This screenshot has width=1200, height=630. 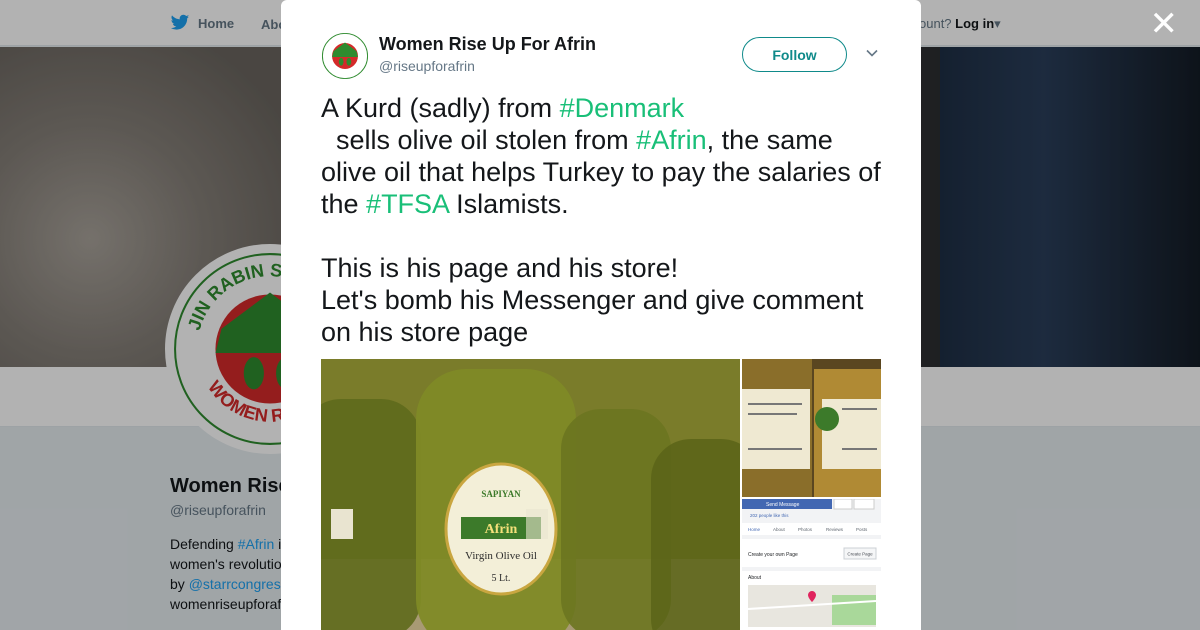 What do you see at coordinates (783, 505) in the screenshot?
I see `fb-send-message: Send Message` at bounding box center [783, 505].